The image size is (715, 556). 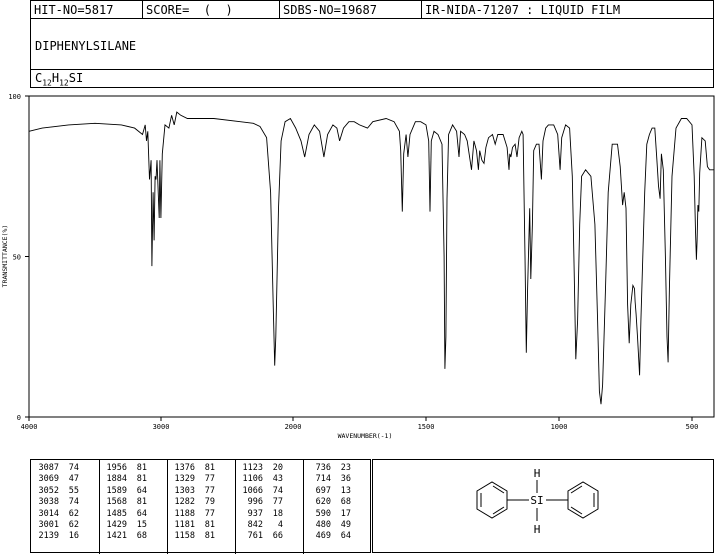 I want to click on peak-row: 714 36, so click(x=328, y=479).